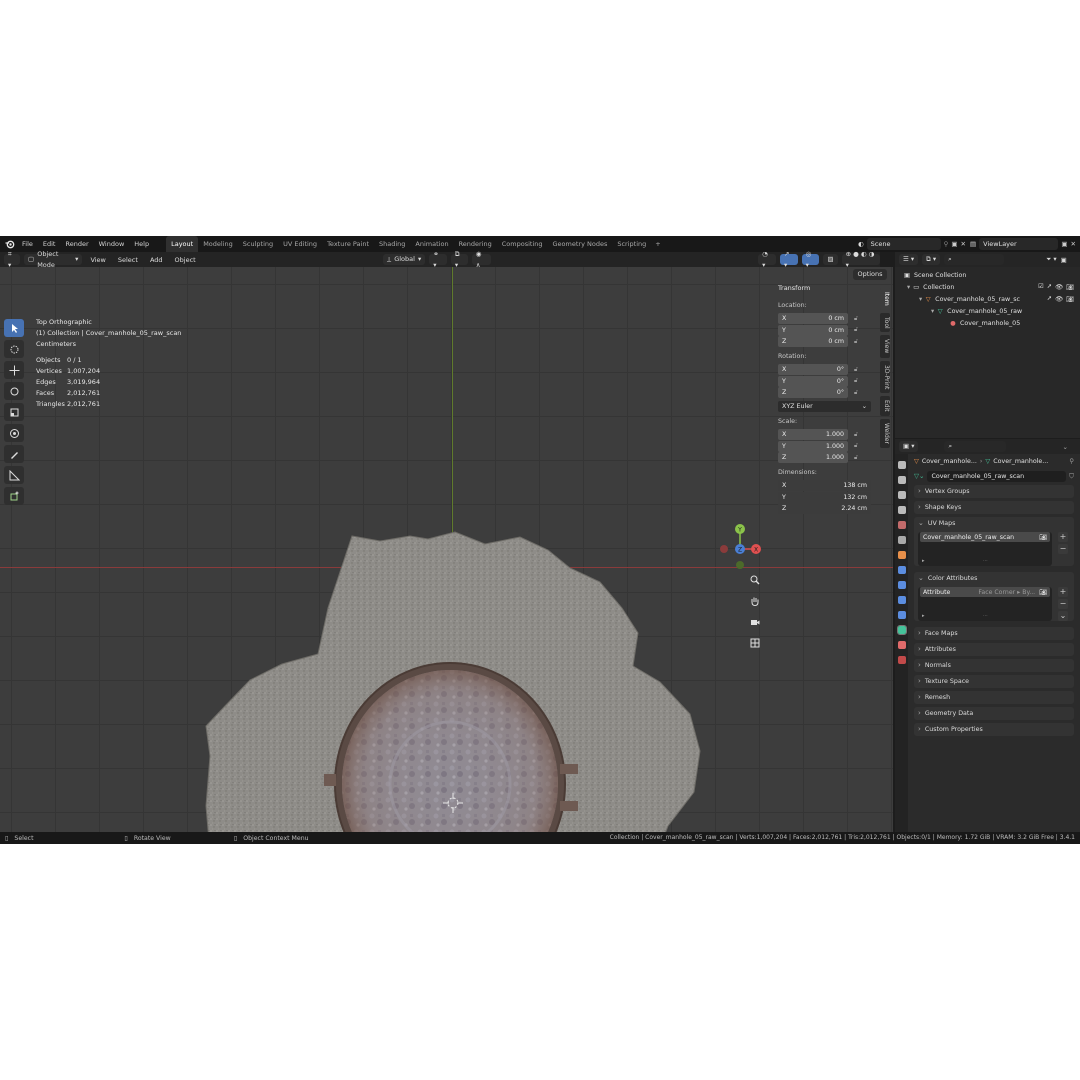  I want to click on transform-panel-title: Transform, so click(826, 288).